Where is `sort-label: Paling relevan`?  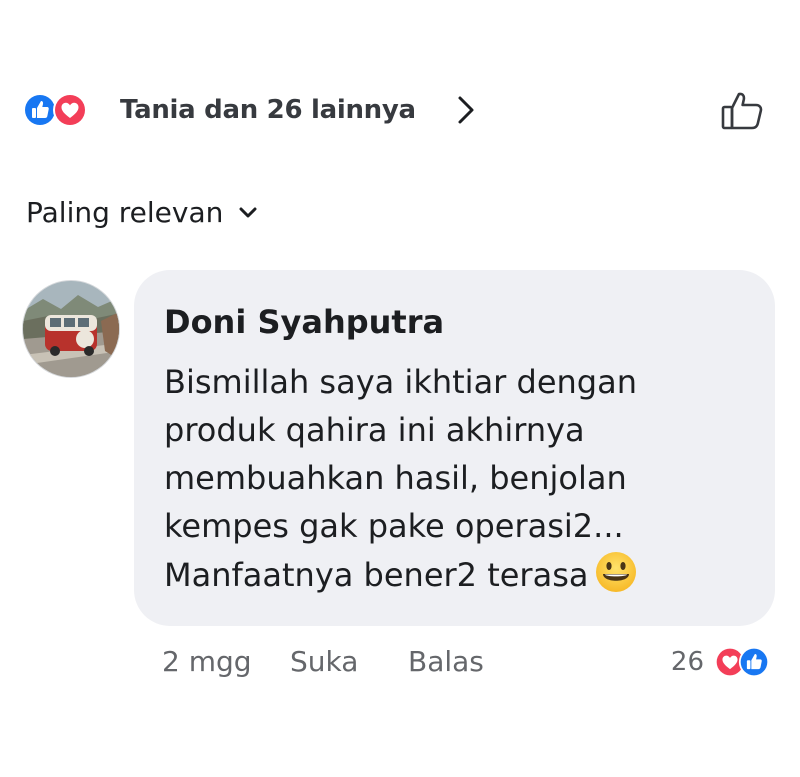
sort-label: Paling relevan is located at coordinates (125, 212).